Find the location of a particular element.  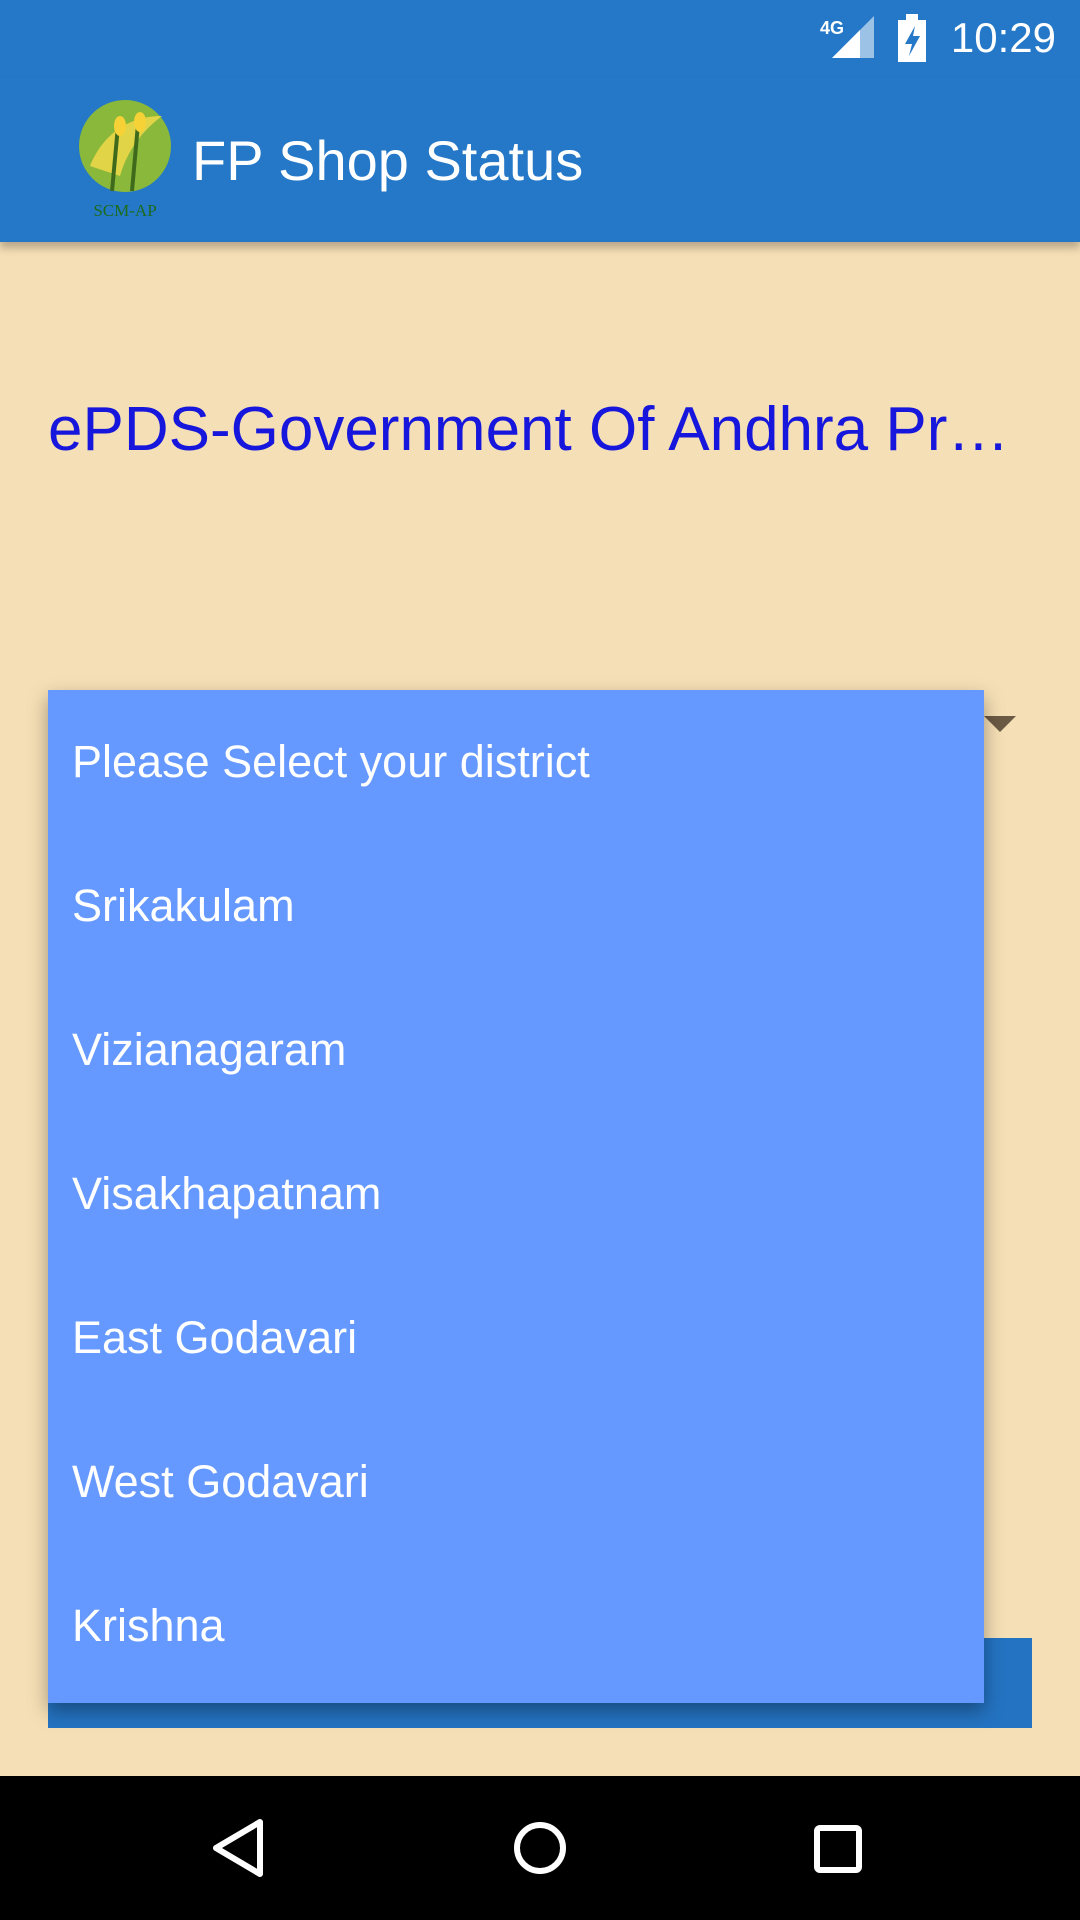

recents-icon is located at coordinates (838, 1849).